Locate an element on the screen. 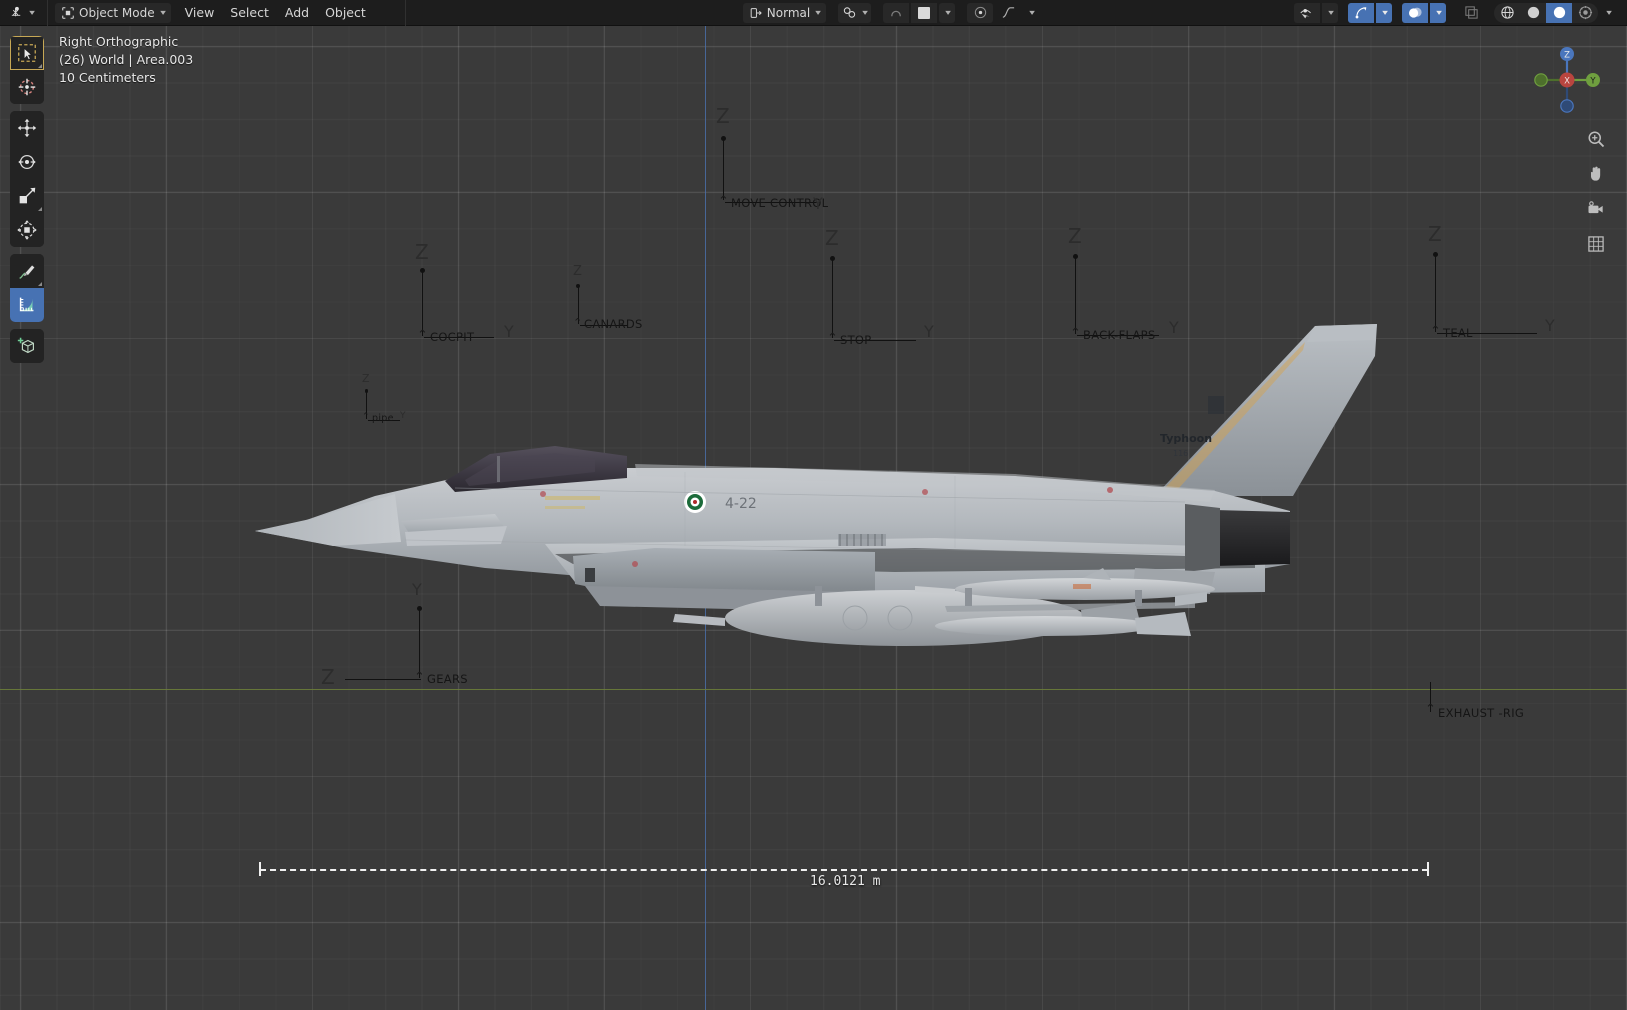 This screenshot has width=1627, height=1010. select-box-icon is located at coordinates (27, 53).